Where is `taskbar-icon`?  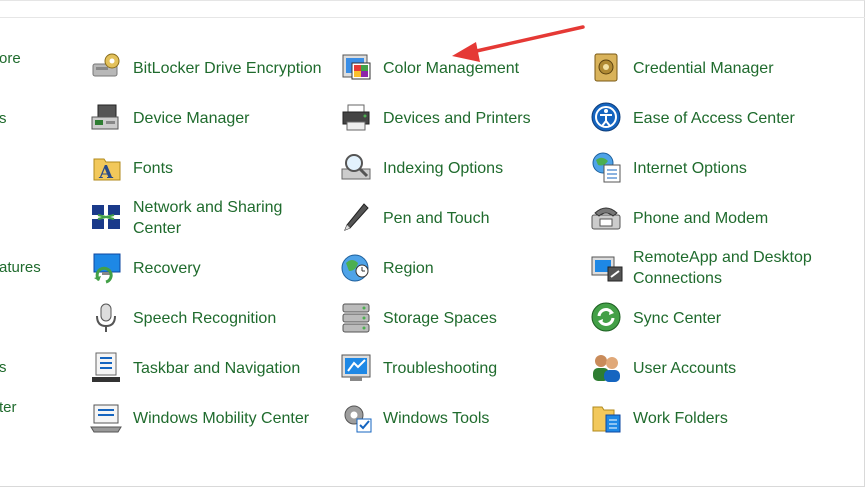 taskbar-icon is located at coordinates (107, 368).